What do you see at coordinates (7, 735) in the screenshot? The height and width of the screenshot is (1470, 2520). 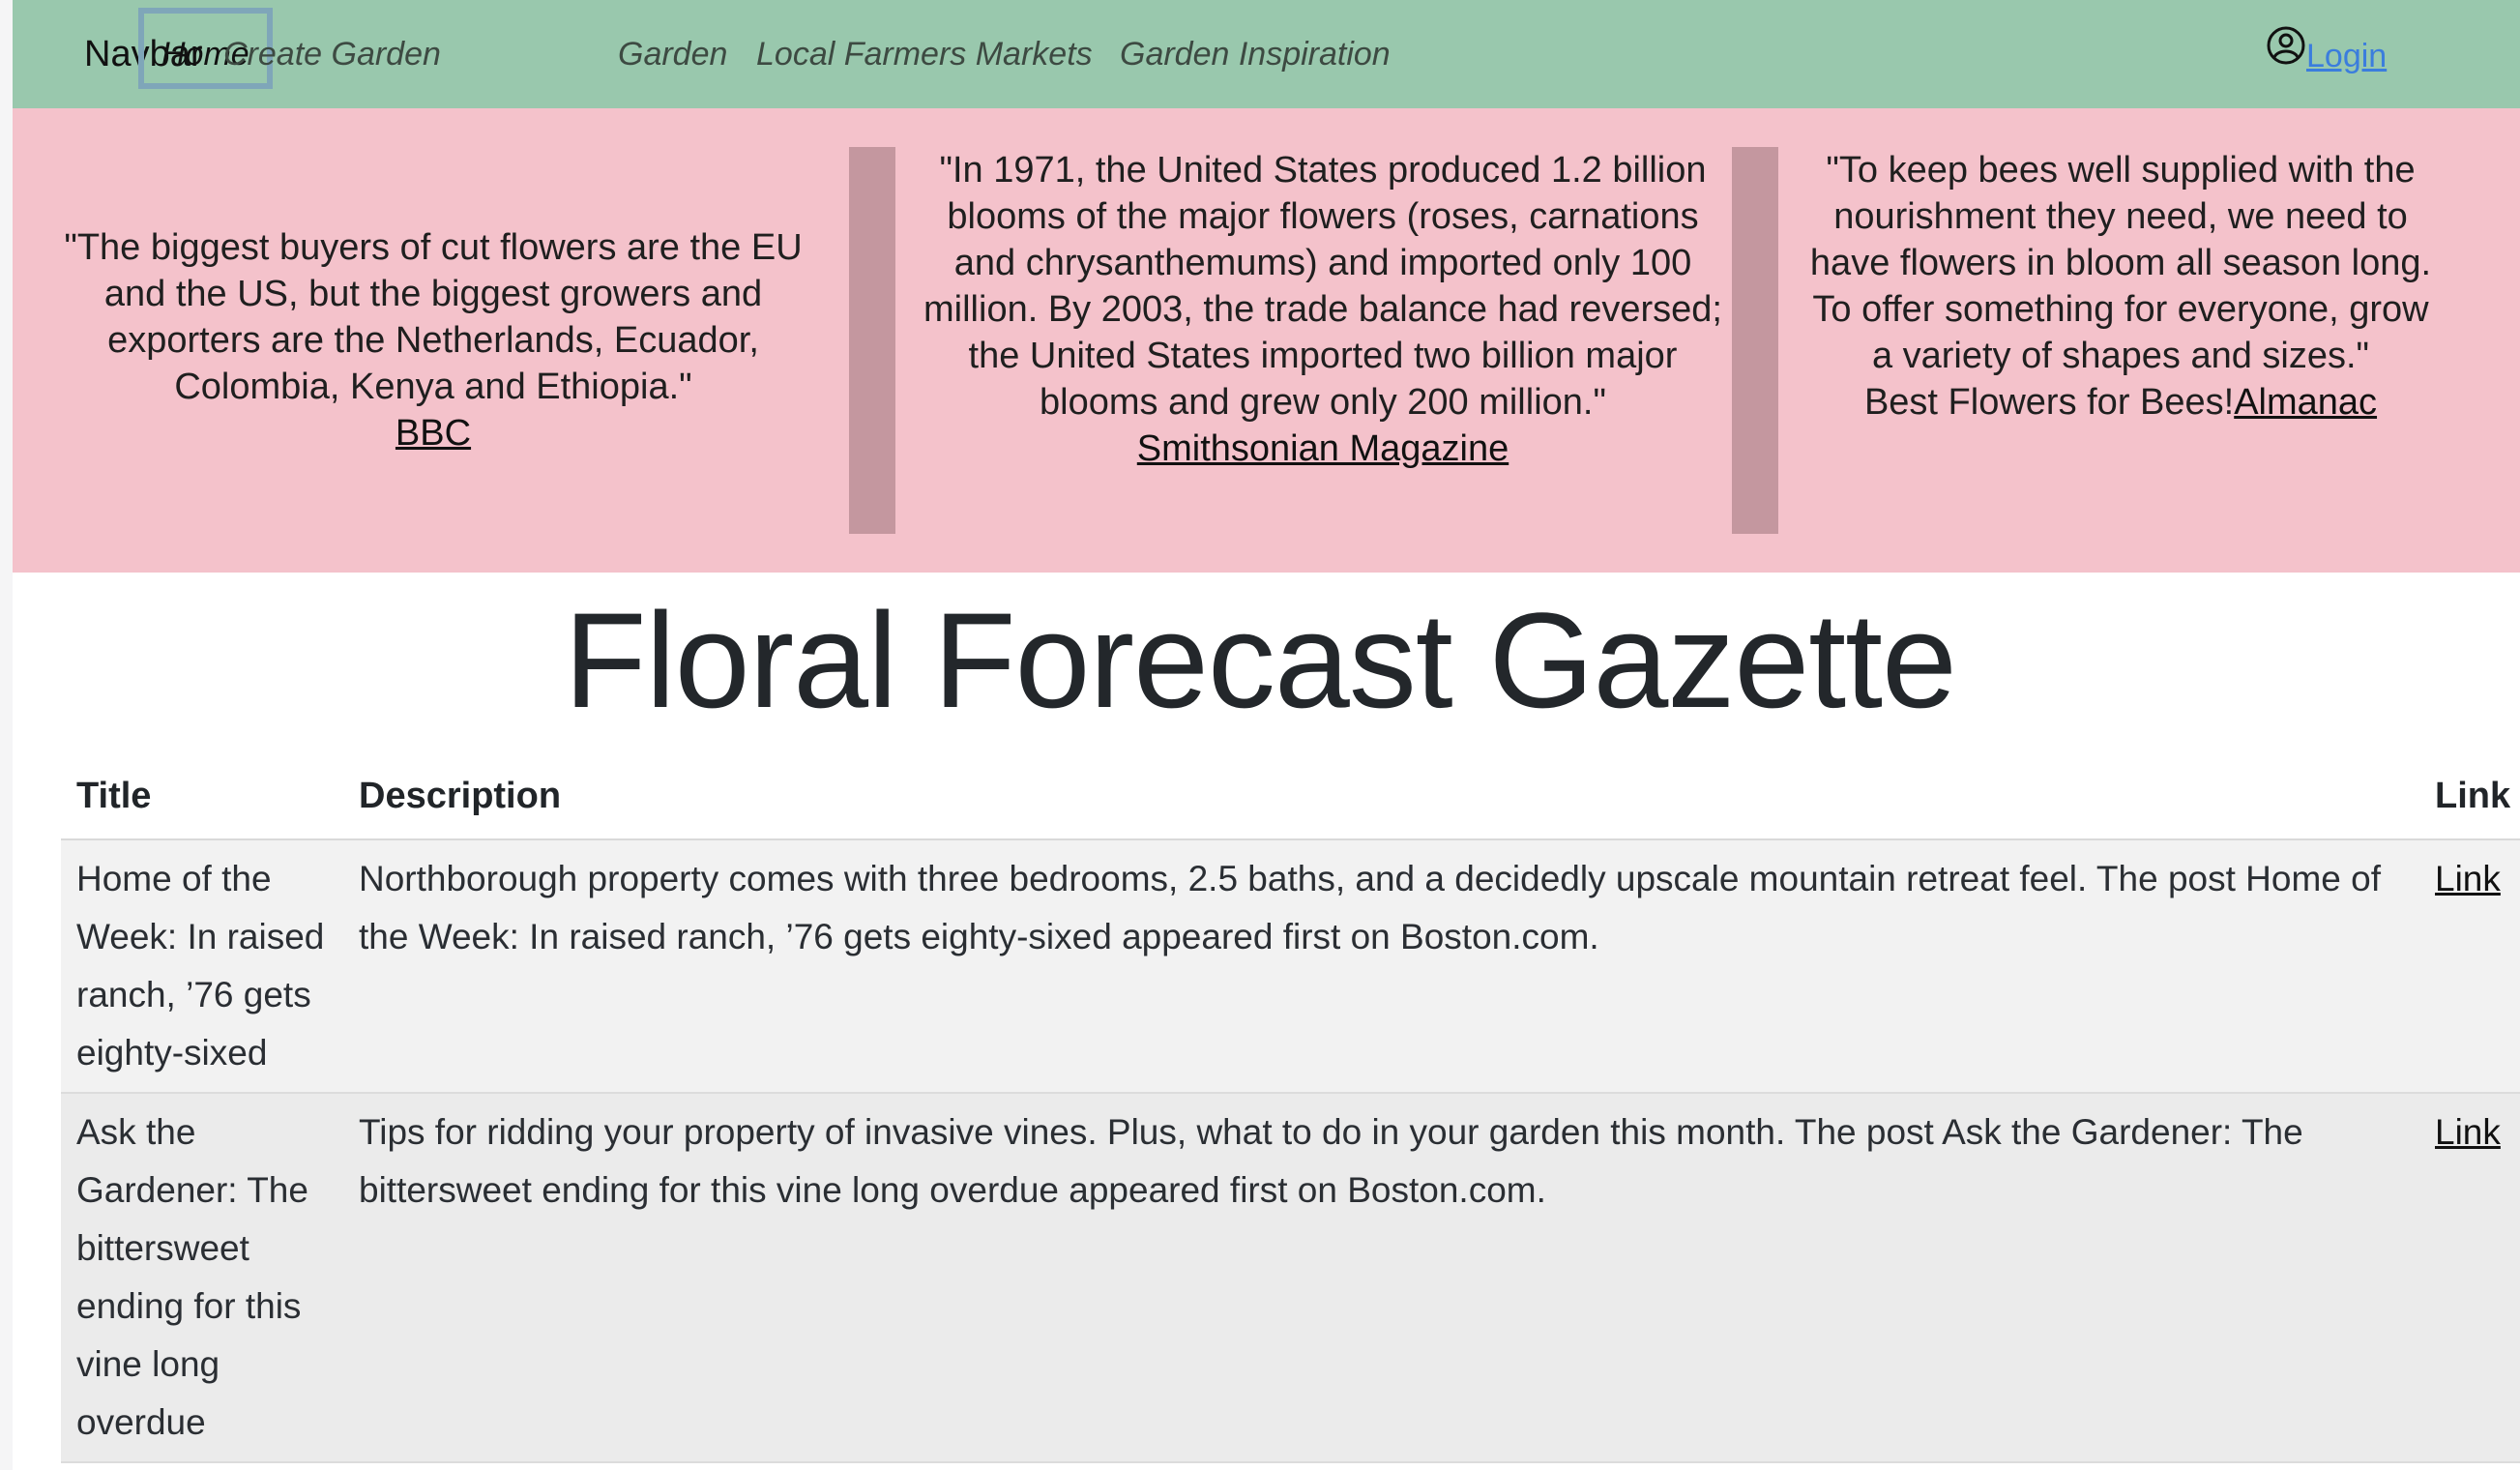 I see `left-gutter` at bounding box center [7, 735].